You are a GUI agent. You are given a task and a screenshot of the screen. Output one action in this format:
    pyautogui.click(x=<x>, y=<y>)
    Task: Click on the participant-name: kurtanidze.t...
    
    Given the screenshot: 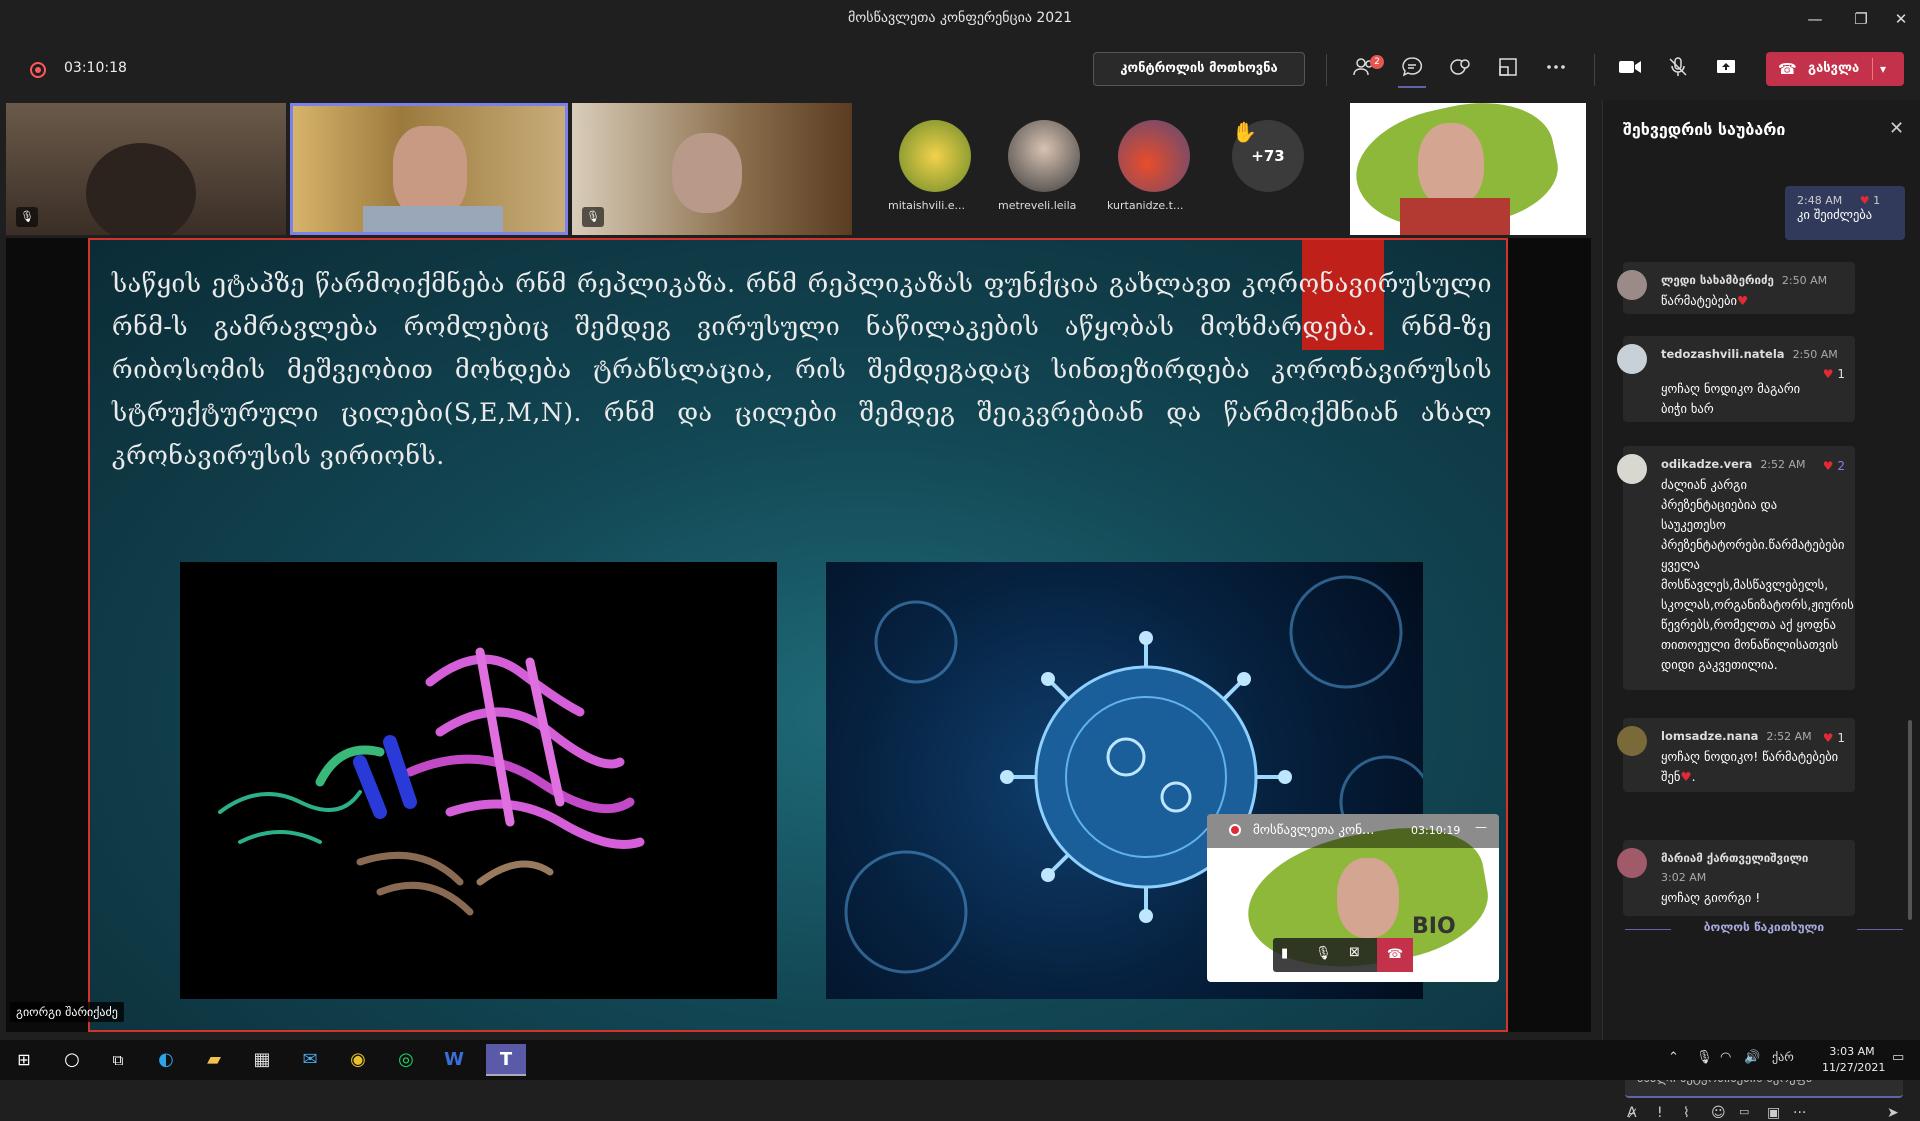 What is the action you would take?
    pyautogui.click(x=1145, y=205)
    